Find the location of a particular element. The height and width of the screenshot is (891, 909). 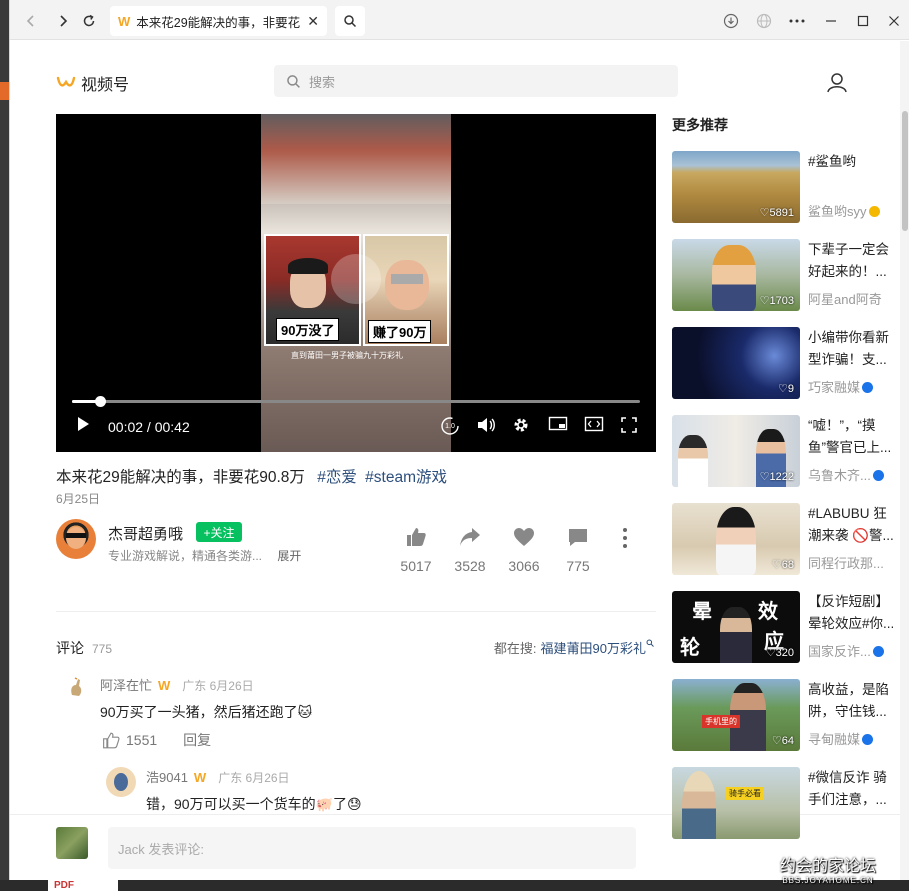

like-button: 5017 is located at coordinates (416, 550).